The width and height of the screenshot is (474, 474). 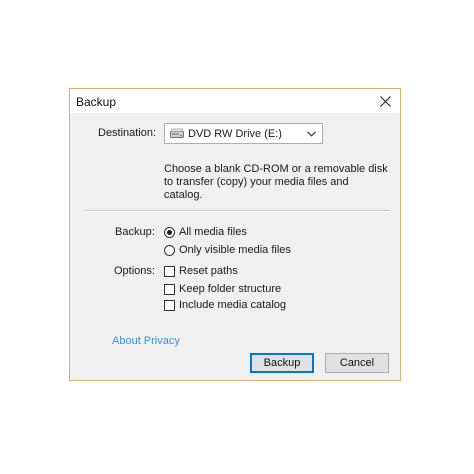 I want to click on close-button, so click(x=385, y=101).